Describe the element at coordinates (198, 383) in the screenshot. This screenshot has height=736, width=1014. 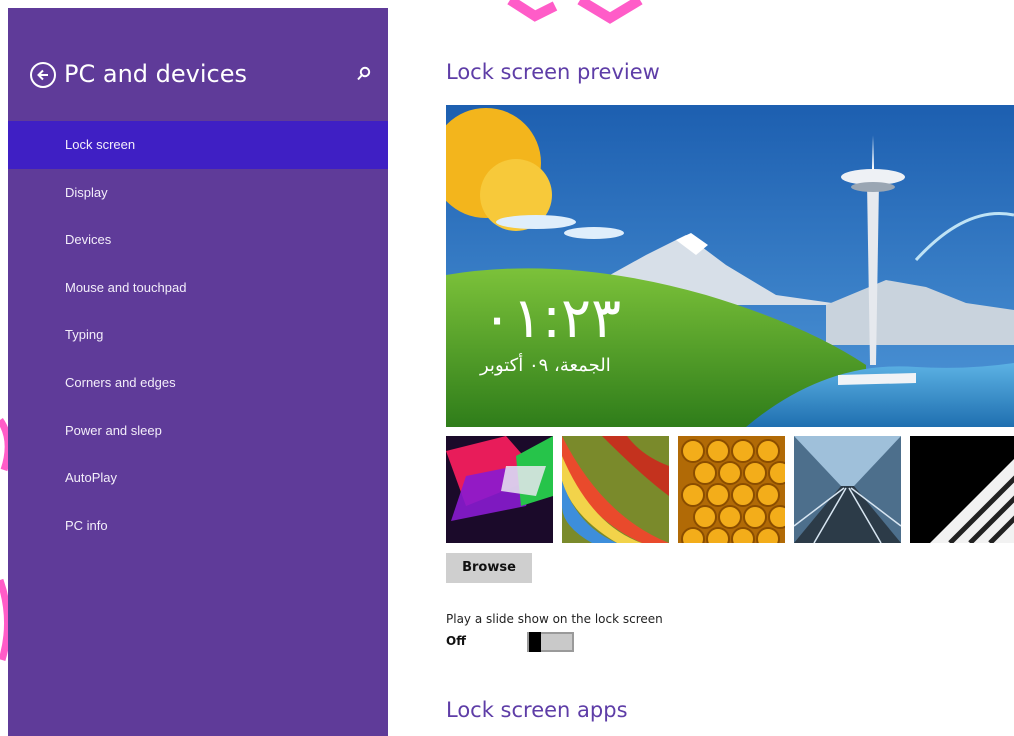
I see `sidebar-item-corners-and-edges: Corners and edges` at that location.